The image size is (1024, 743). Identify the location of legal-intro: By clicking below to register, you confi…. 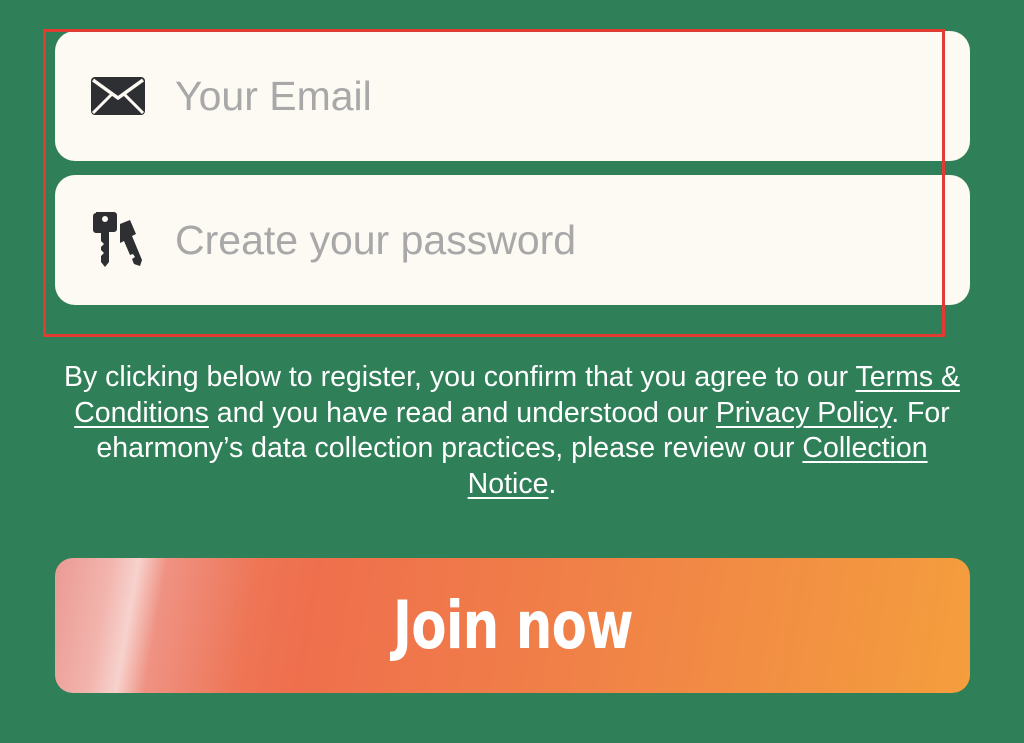
(459, 377).